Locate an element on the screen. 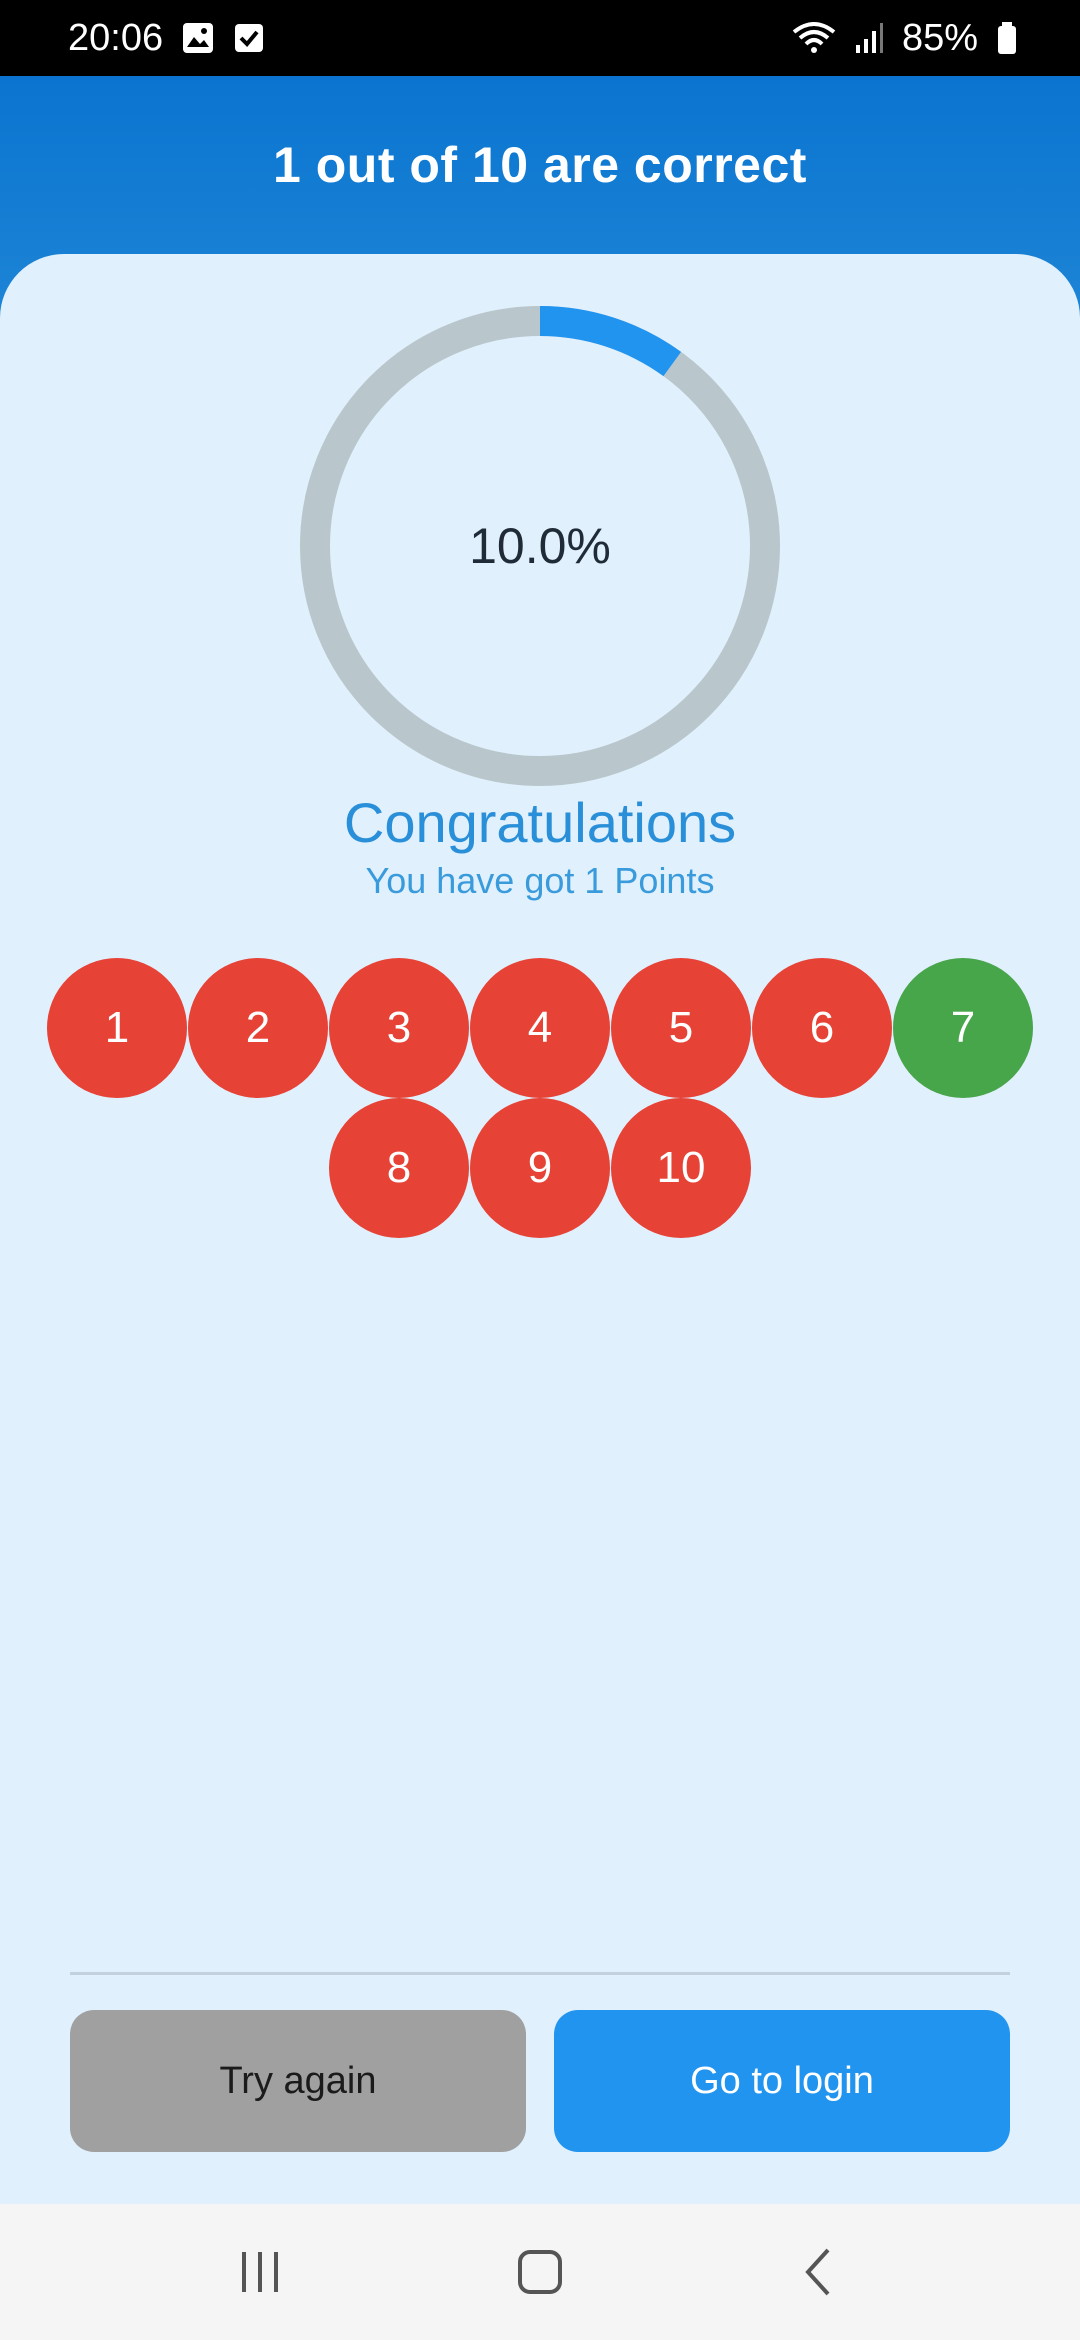 The width and height of the screenshot is (1080, 2340). points-text: You have got 1 Points is located at coordinates (540, 880).